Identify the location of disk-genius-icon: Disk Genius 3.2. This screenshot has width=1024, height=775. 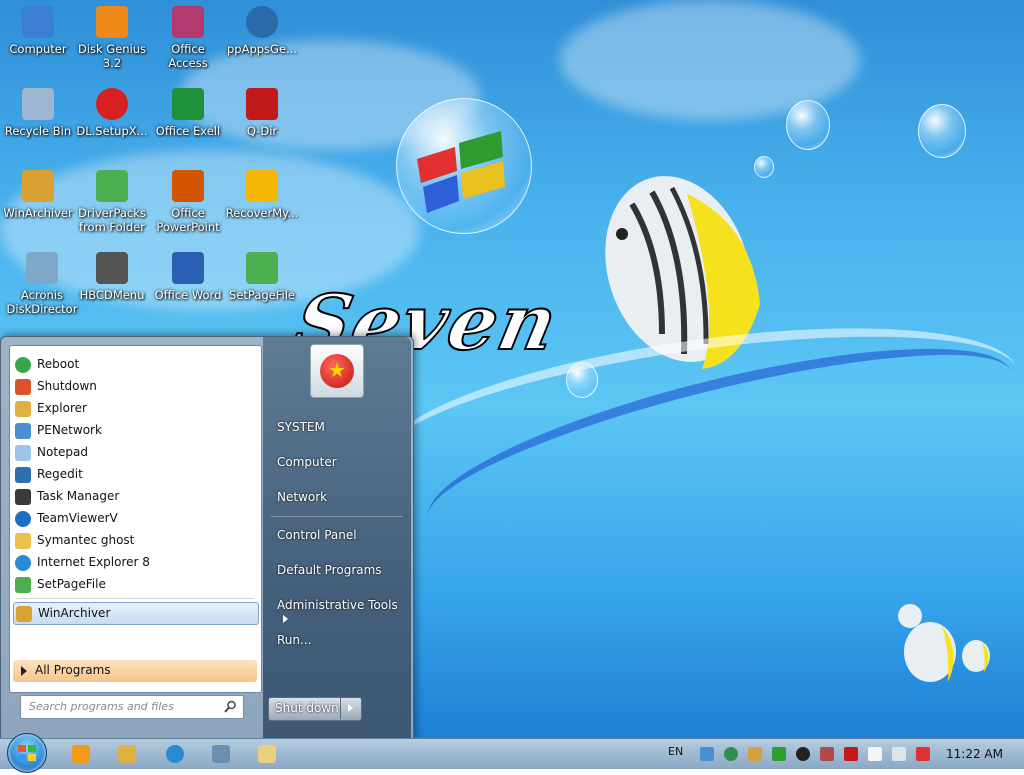
(112, 38).